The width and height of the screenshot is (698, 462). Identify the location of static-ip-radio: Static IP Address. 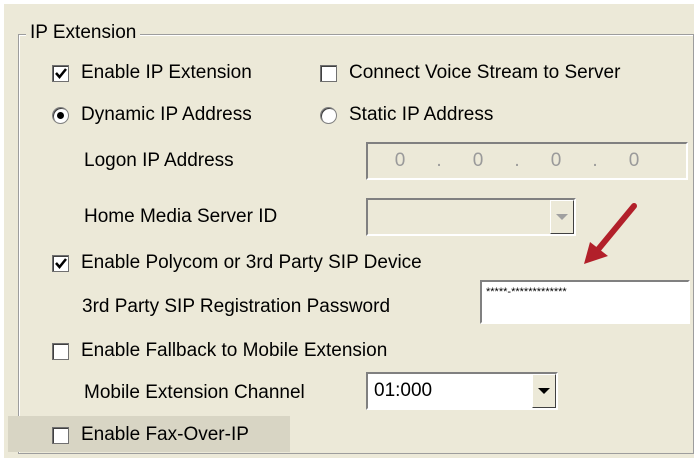
(406, 115).